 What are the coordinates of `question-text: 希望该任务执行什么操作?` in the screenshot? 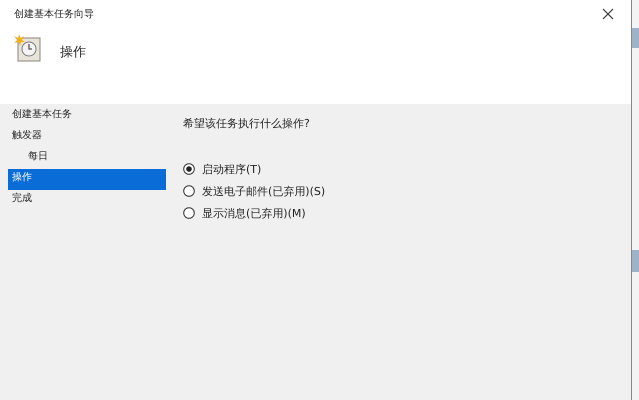 It's located at (247, 123).